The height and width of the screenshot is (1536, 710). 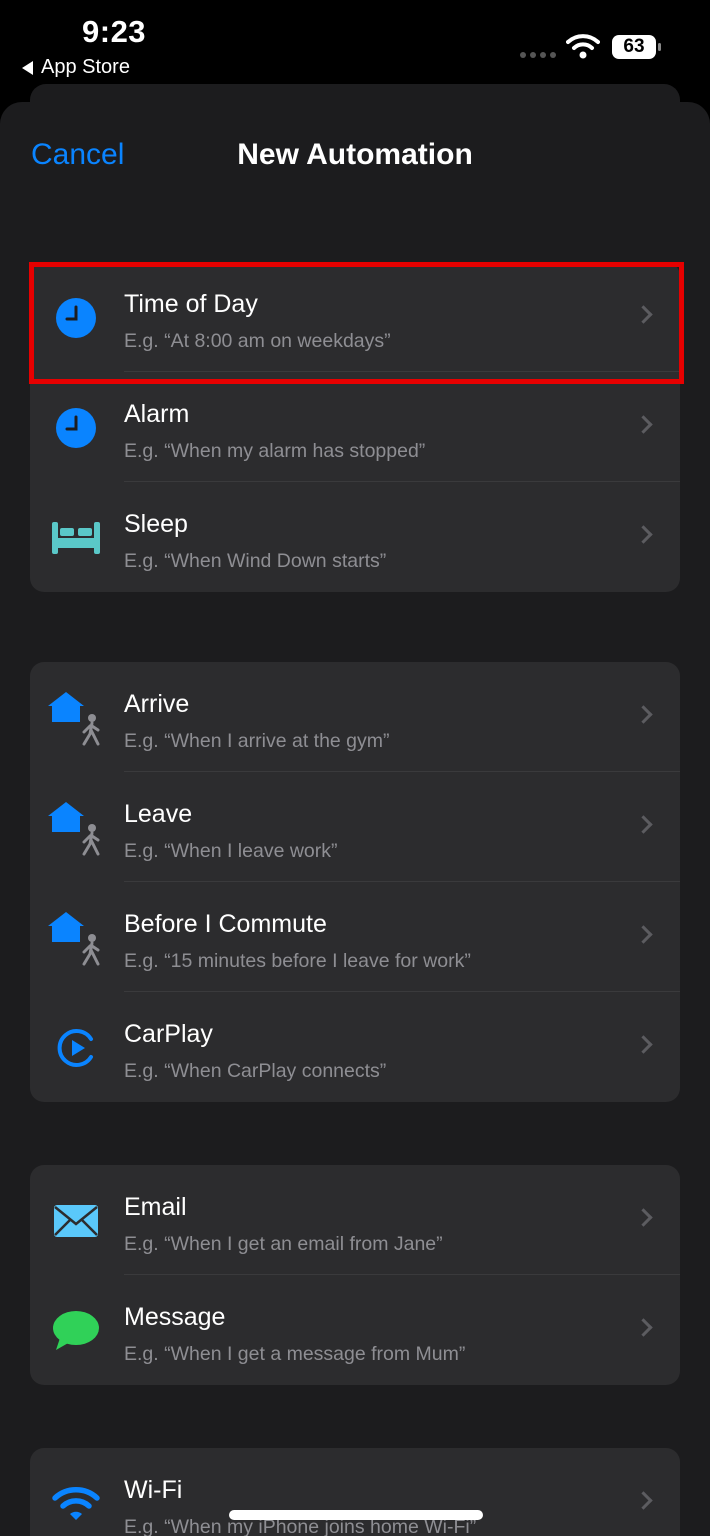 What do you see at coordinates (283, 1244) in the screenshot?
I see `row-subtitle: E.g. “When I get an email from Jane”` at bounding box center [283, 1244].